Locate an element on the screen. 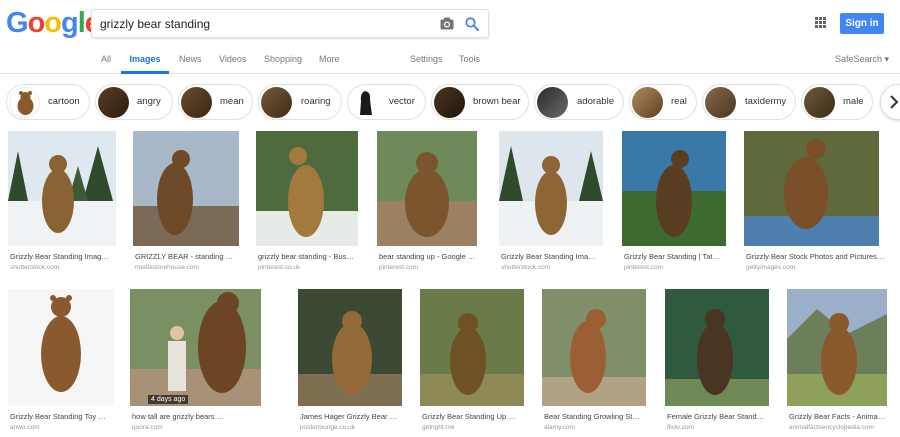  tab-shopping: Shopping is located at coordinates (283, 60).